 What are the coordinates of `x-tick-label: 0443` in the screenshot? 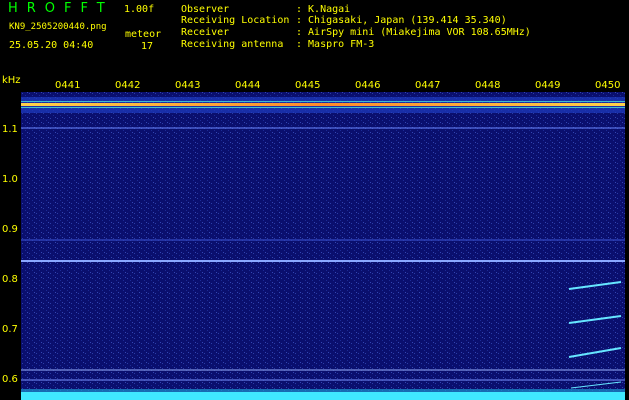 It's located at (188, 85).